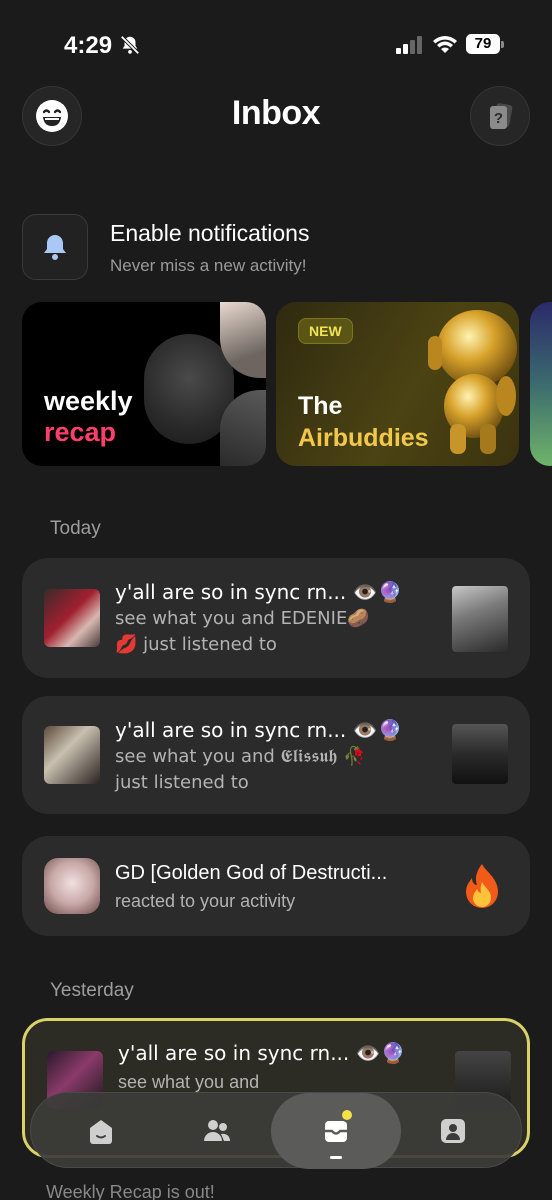  What do you see at coordinates (144, 384) in the screenshot?
I see `weekly-recap-card: weekly recap` at bounding box center [144, 384].